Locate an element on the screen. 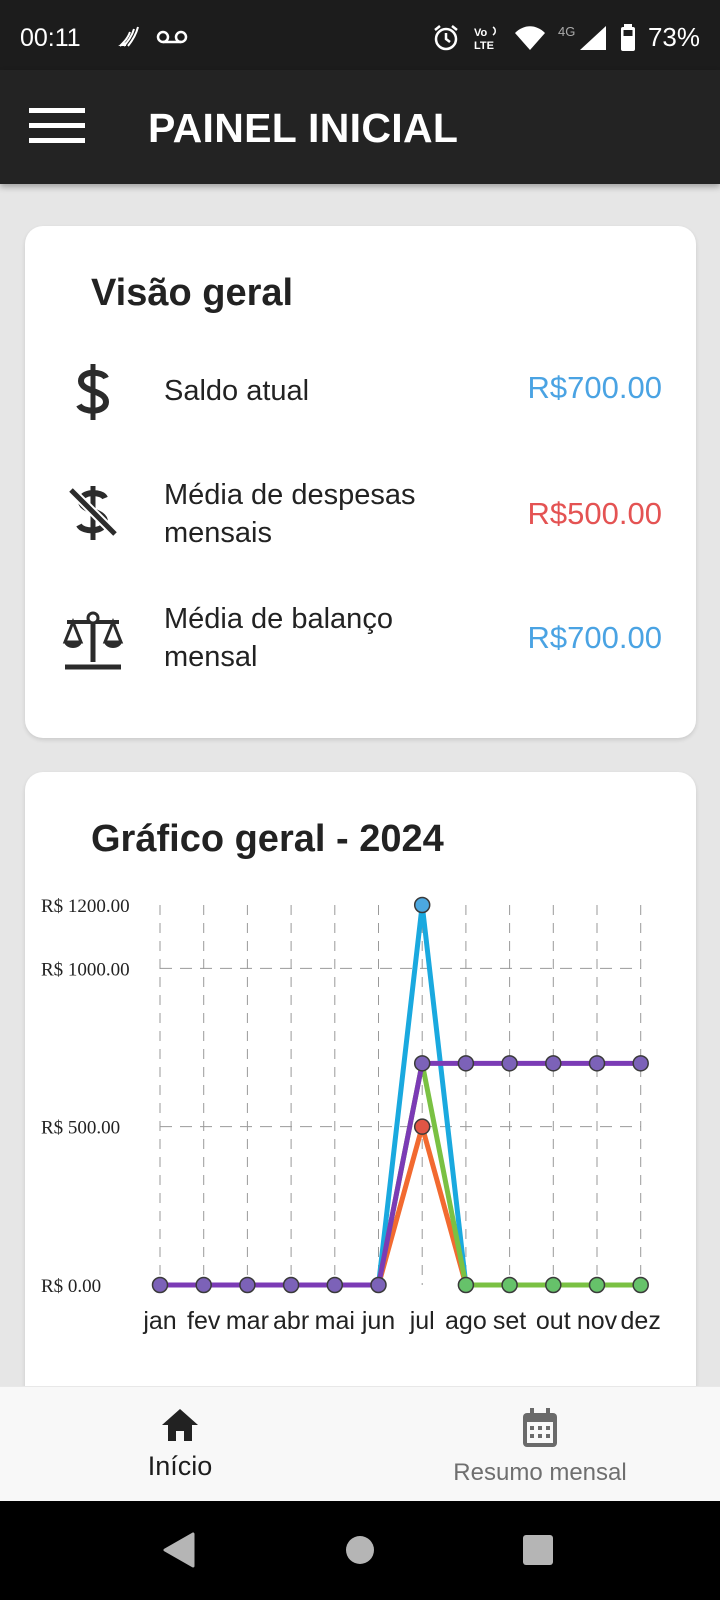 Image resolution: width=720 pixels, height=1600 pixels. nav-monthly-summary: Resumo mensal is located at coordinates (540, 1447).